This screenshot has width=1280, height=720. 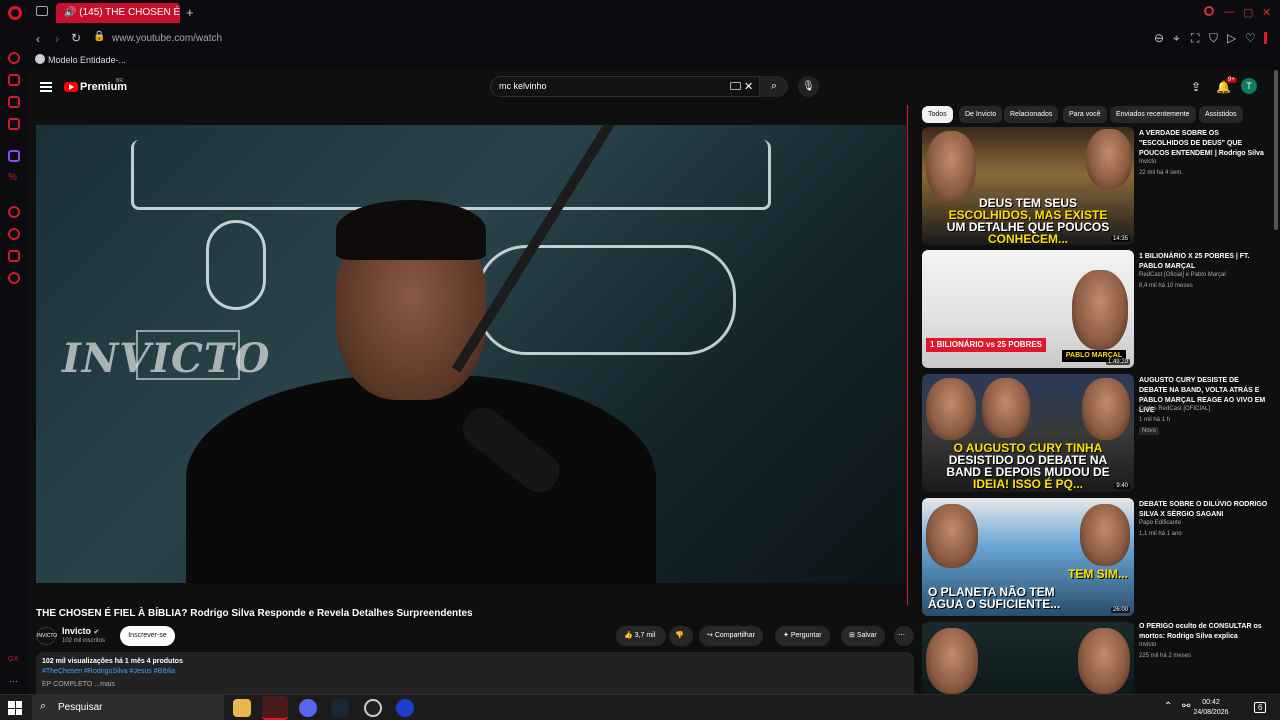 What do you see at coordinates (937, 114) in the screenshot?
I see `chip-todos: Todos` at bounding box center [937, 114].